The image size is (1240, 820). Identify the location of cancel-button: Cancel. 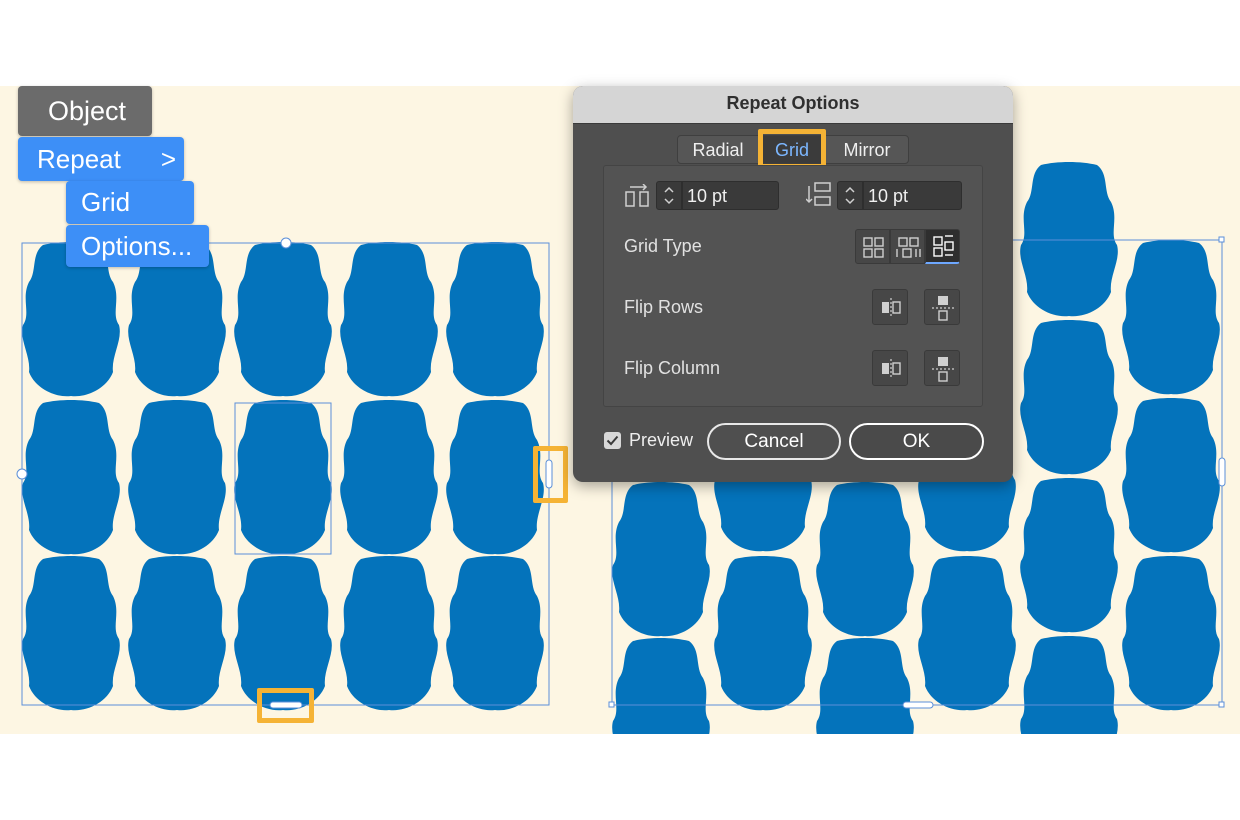
(774, 441).